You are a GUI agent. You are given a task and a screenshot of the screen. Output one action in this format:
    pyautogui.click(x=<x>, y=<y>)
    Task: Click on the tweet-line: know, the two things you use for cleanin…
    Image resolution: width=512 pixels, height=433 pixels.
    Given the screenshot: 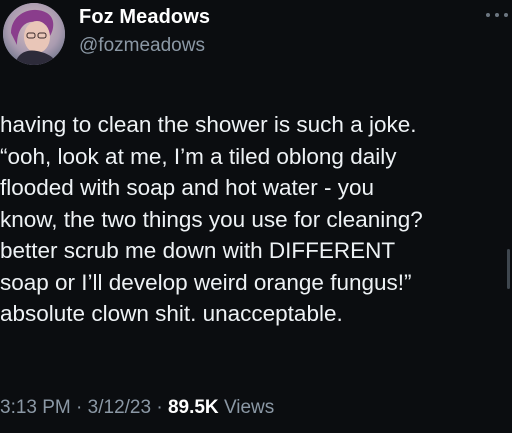 What is the action you would take?
    pyautogui.click(x=211, y=219)
    